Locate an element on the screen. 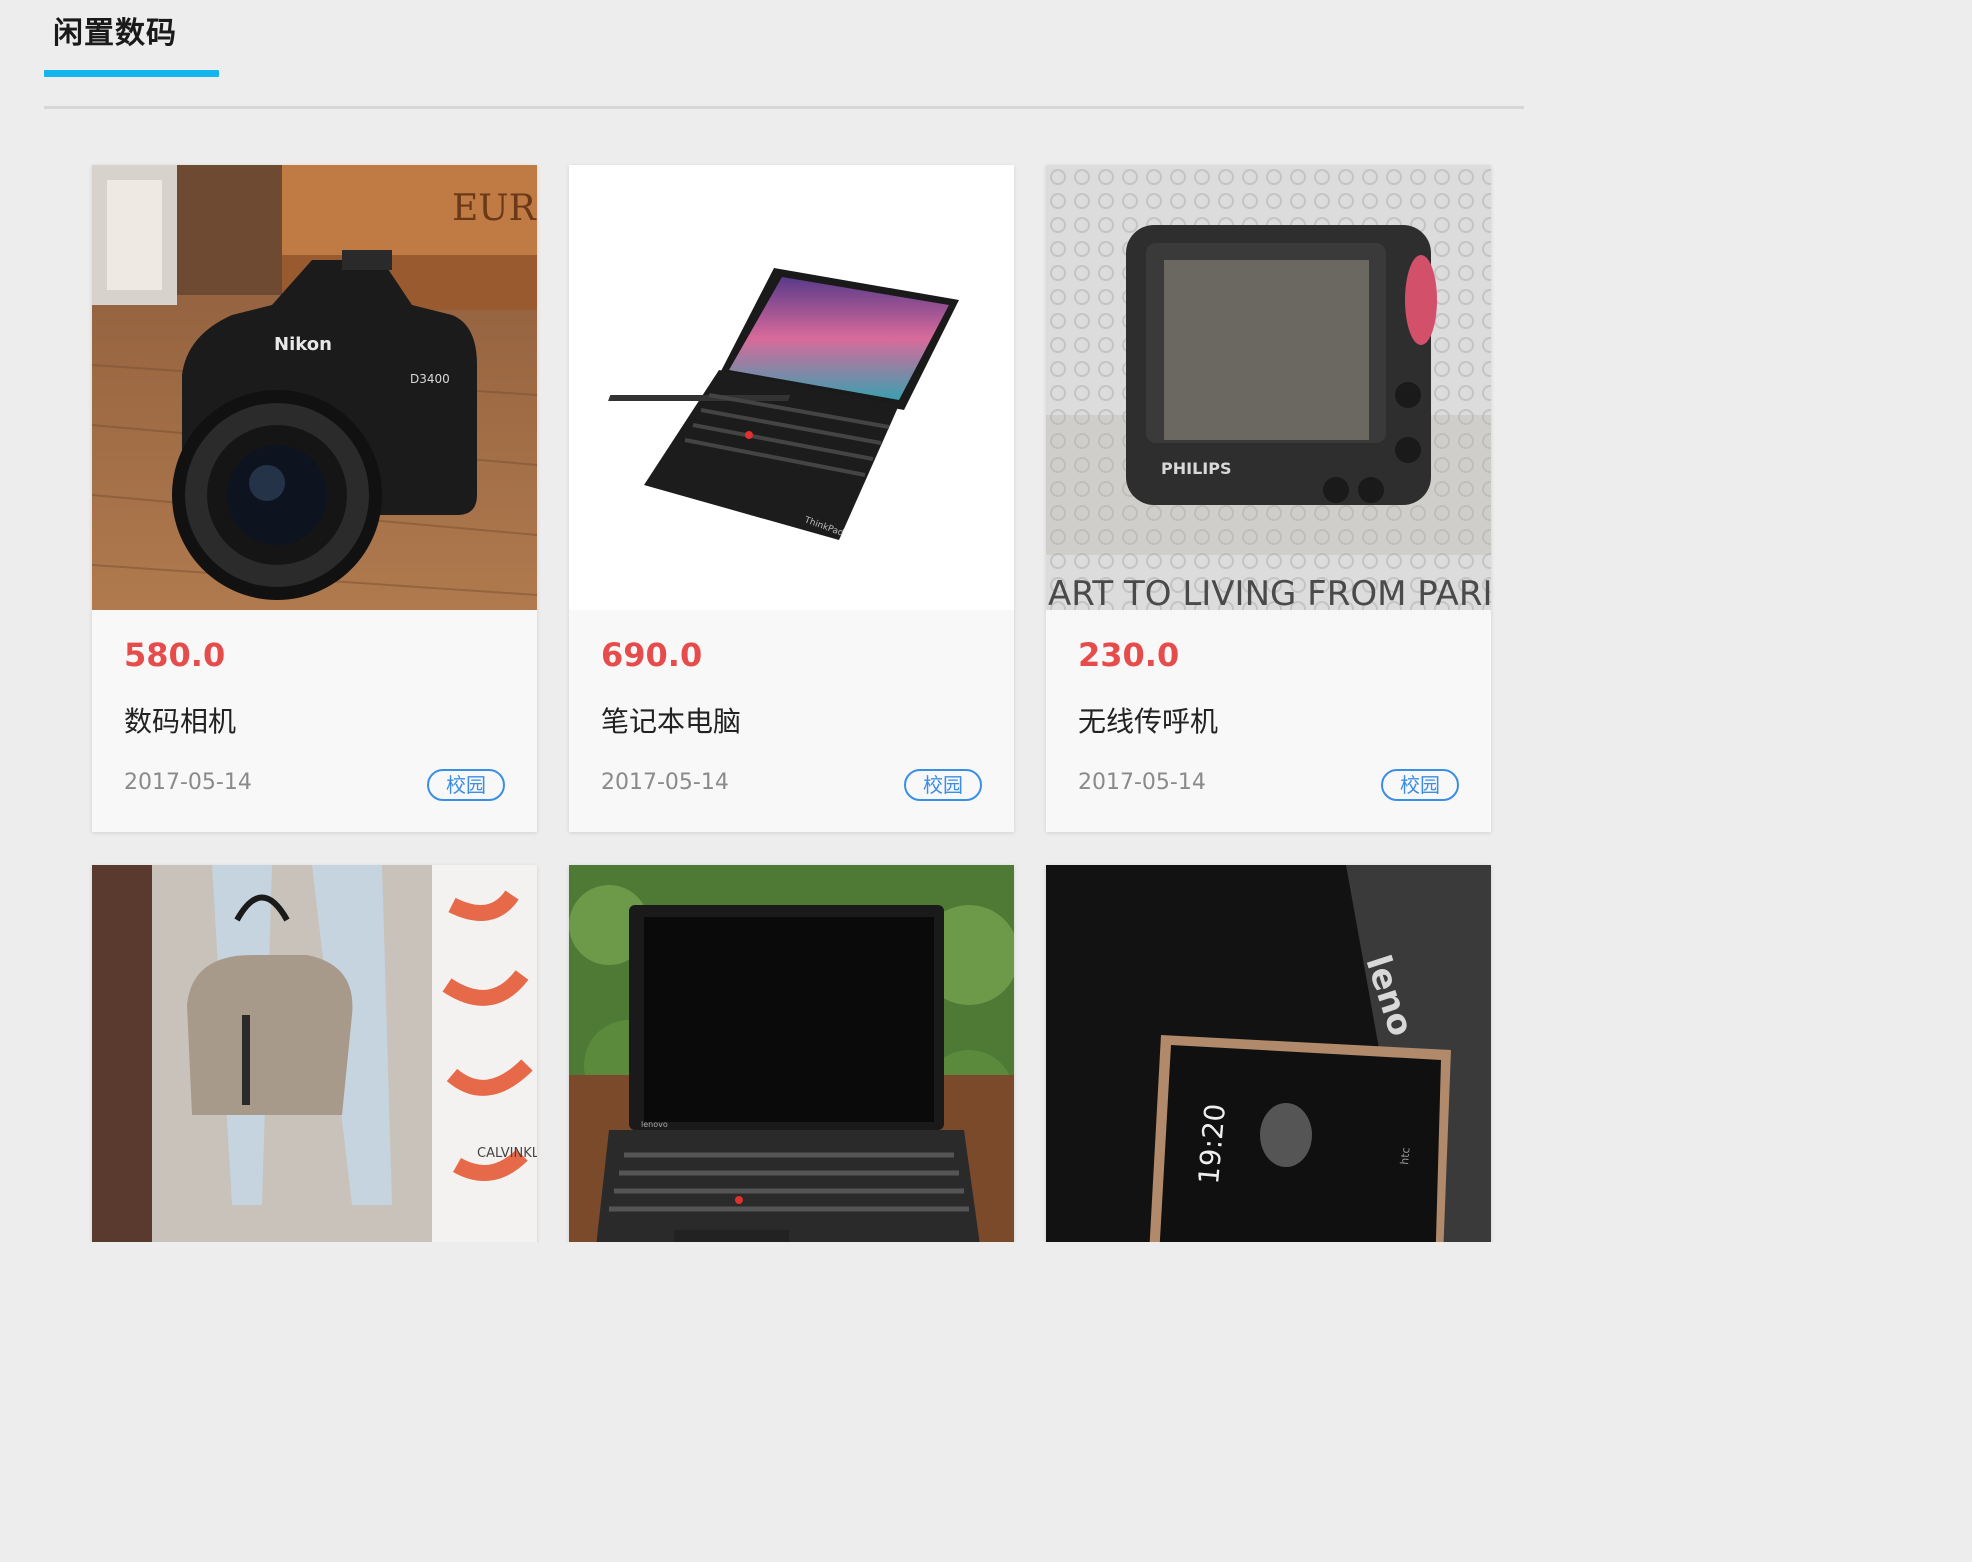 This screenshot has width=1972, height=1562. product-image-camera: EURO Nikon D3400 is located at coordinates (314, 387).